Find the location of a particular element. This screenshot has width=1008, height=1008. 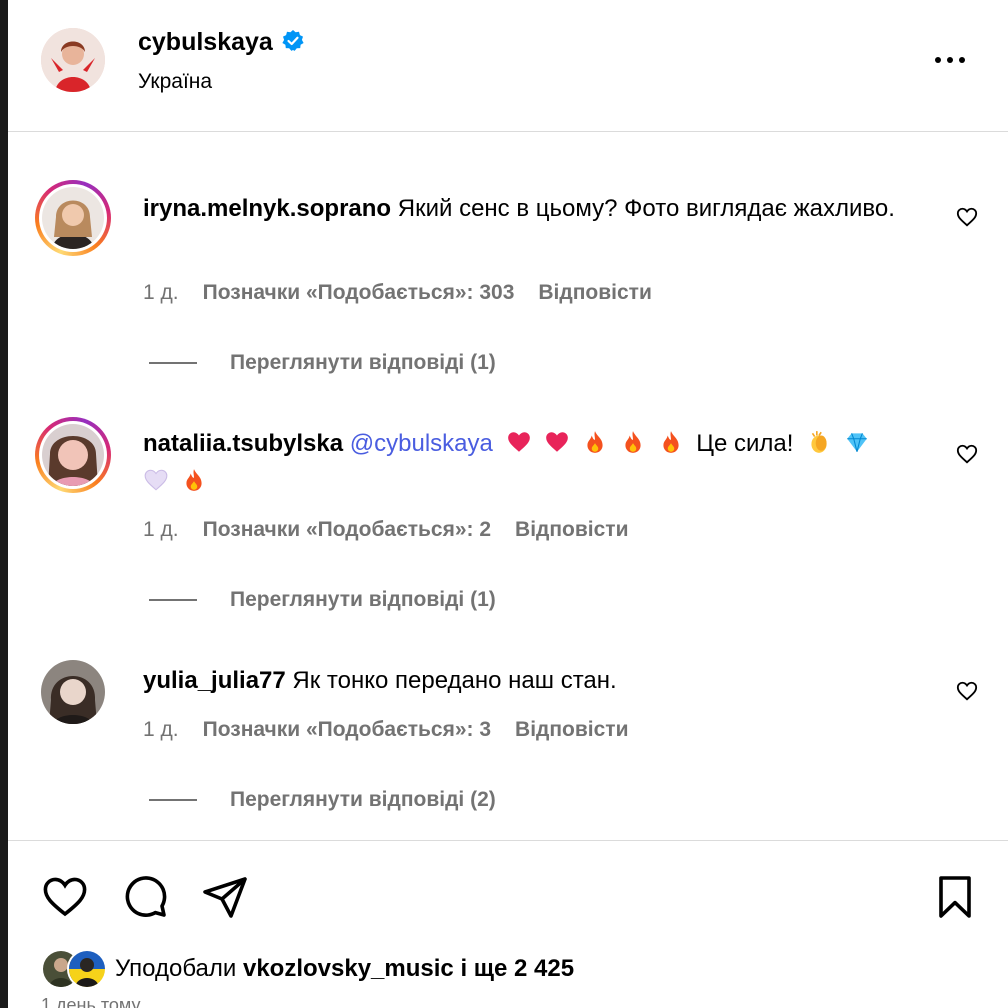

liker-username: vkozlovsky_music is located at coordinates (348, 968).